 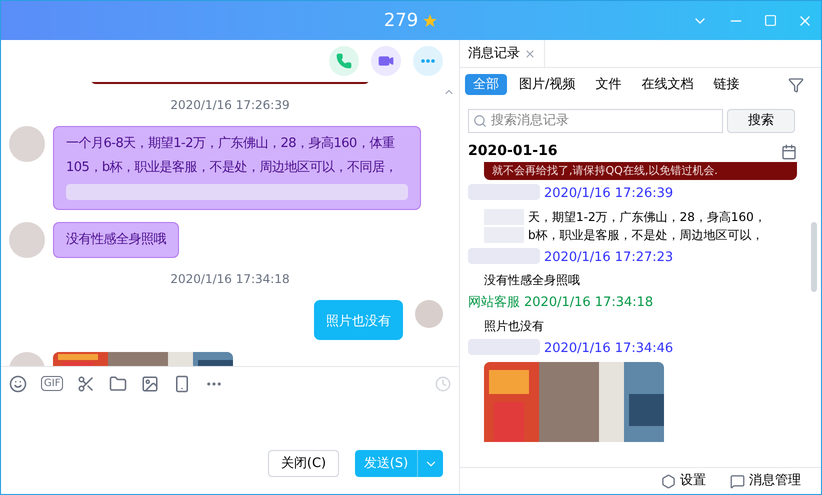 What do you see at coordinates (430, 20) in the screenshot?
I see `star-icon` at bounding box center [430, 20].